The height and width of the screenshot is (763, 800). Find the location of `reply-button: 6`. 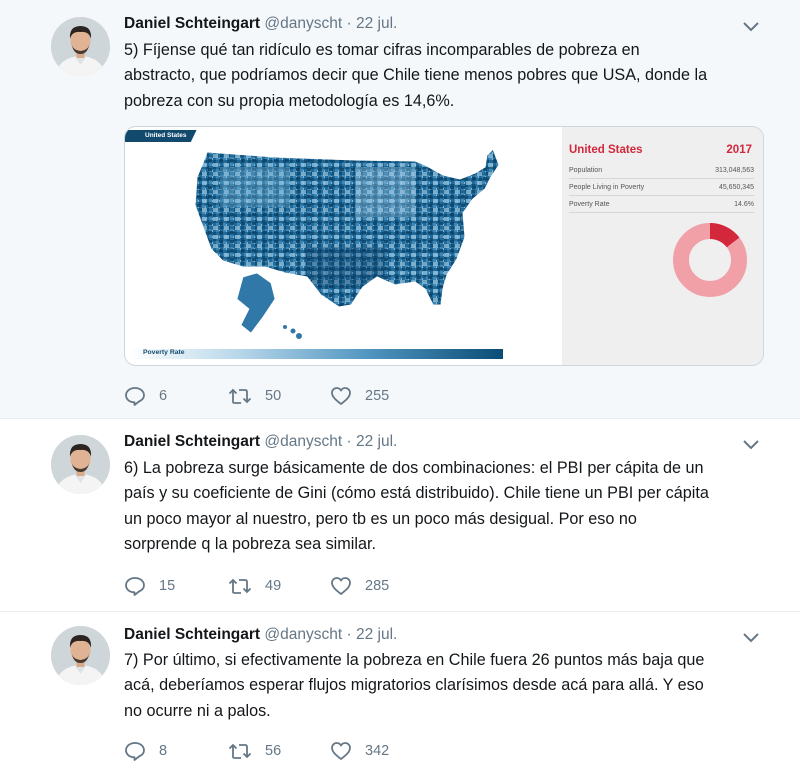

reply-button: 6 is located at coordinates (145, 396).